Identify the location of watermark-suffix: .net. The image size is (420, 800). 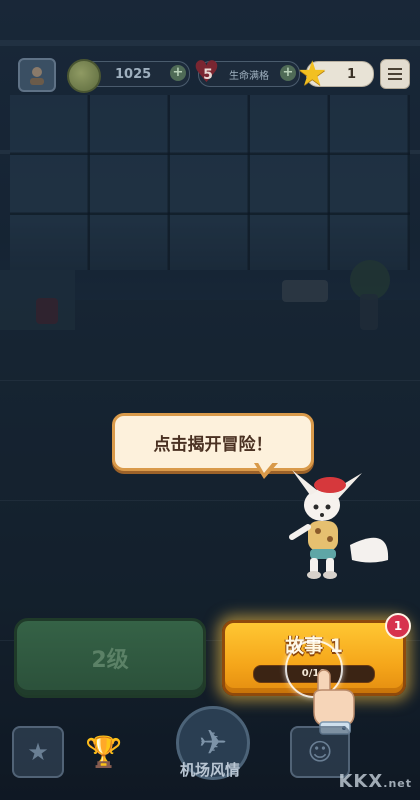
(397, 783).